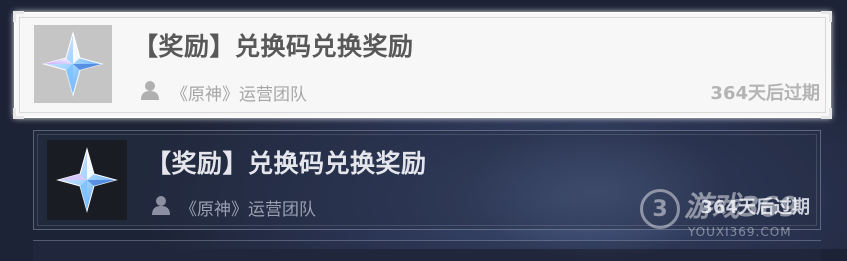  I want to click on watermark-url: YOUXI369.COM, so click(740, 232).